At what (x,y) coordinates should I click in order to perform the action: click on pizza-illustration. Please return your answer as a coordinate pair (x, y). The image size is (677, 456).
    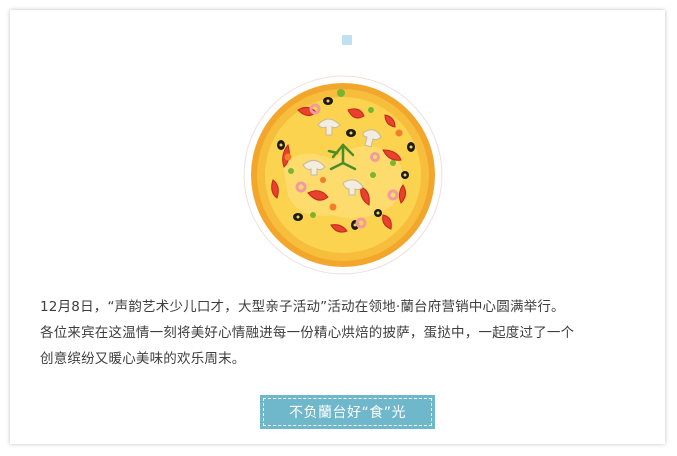
    Looking at the image, I should click on (343, 175).